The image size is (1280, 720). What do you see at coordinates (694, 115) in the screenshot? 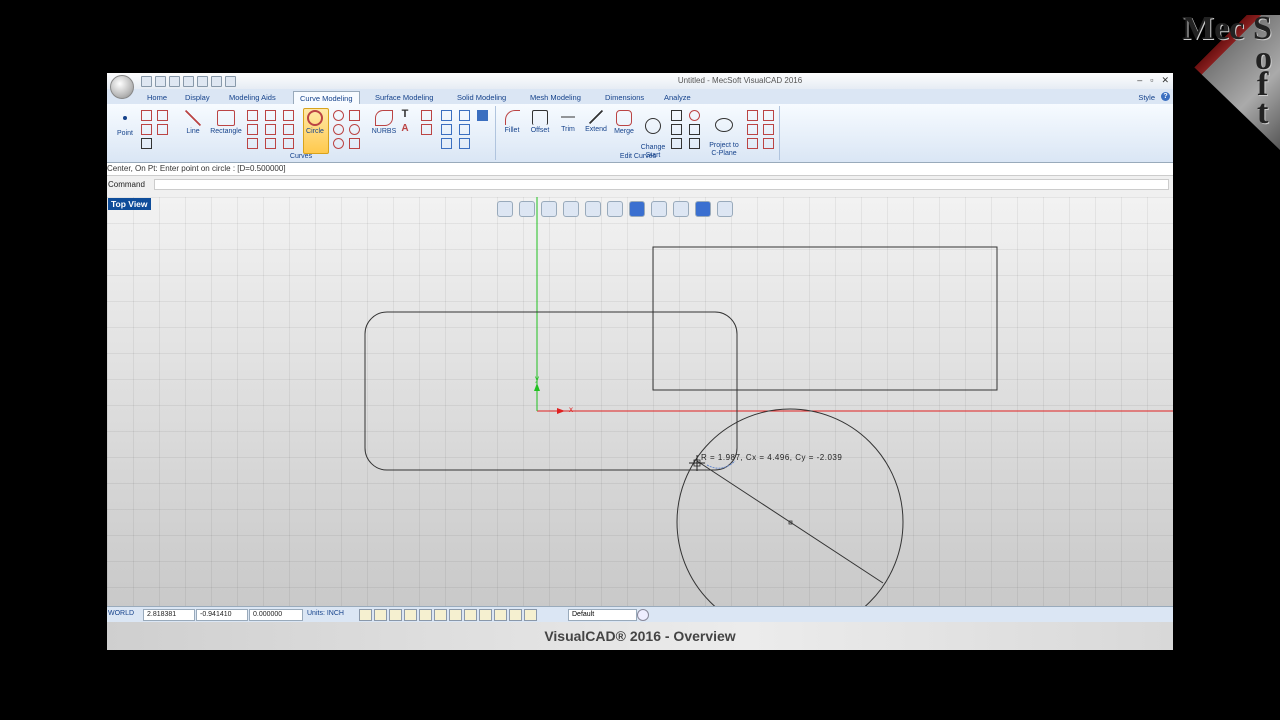
I see `close-curve-icon` at bounding box center [694, 115].